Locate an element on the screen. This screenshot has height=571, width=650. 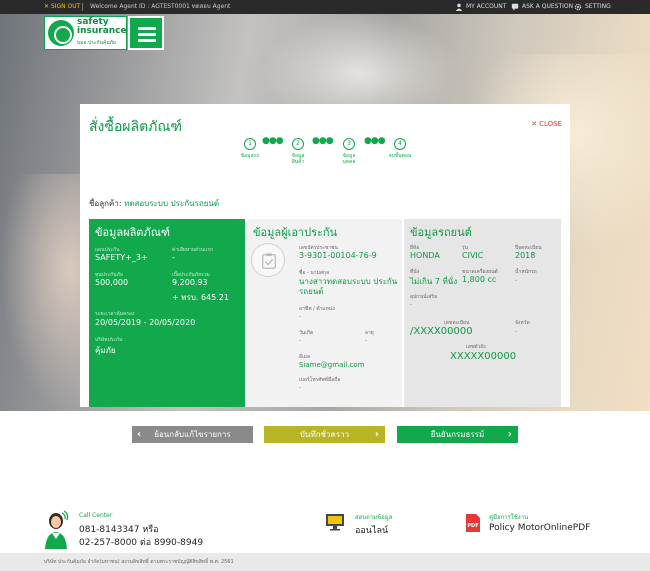
step-1-circle: 1 is located at coordinates (250, 144).